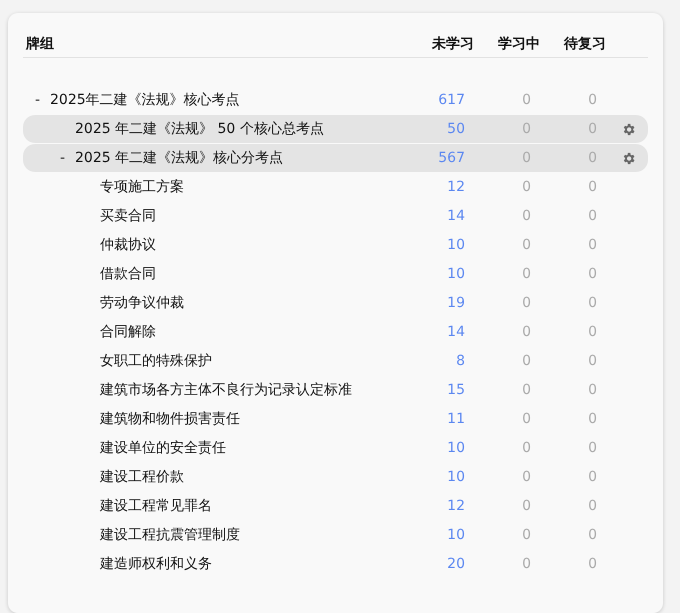  I want to click on deck-name: 女职工的特殊保护, so click(156, 361).